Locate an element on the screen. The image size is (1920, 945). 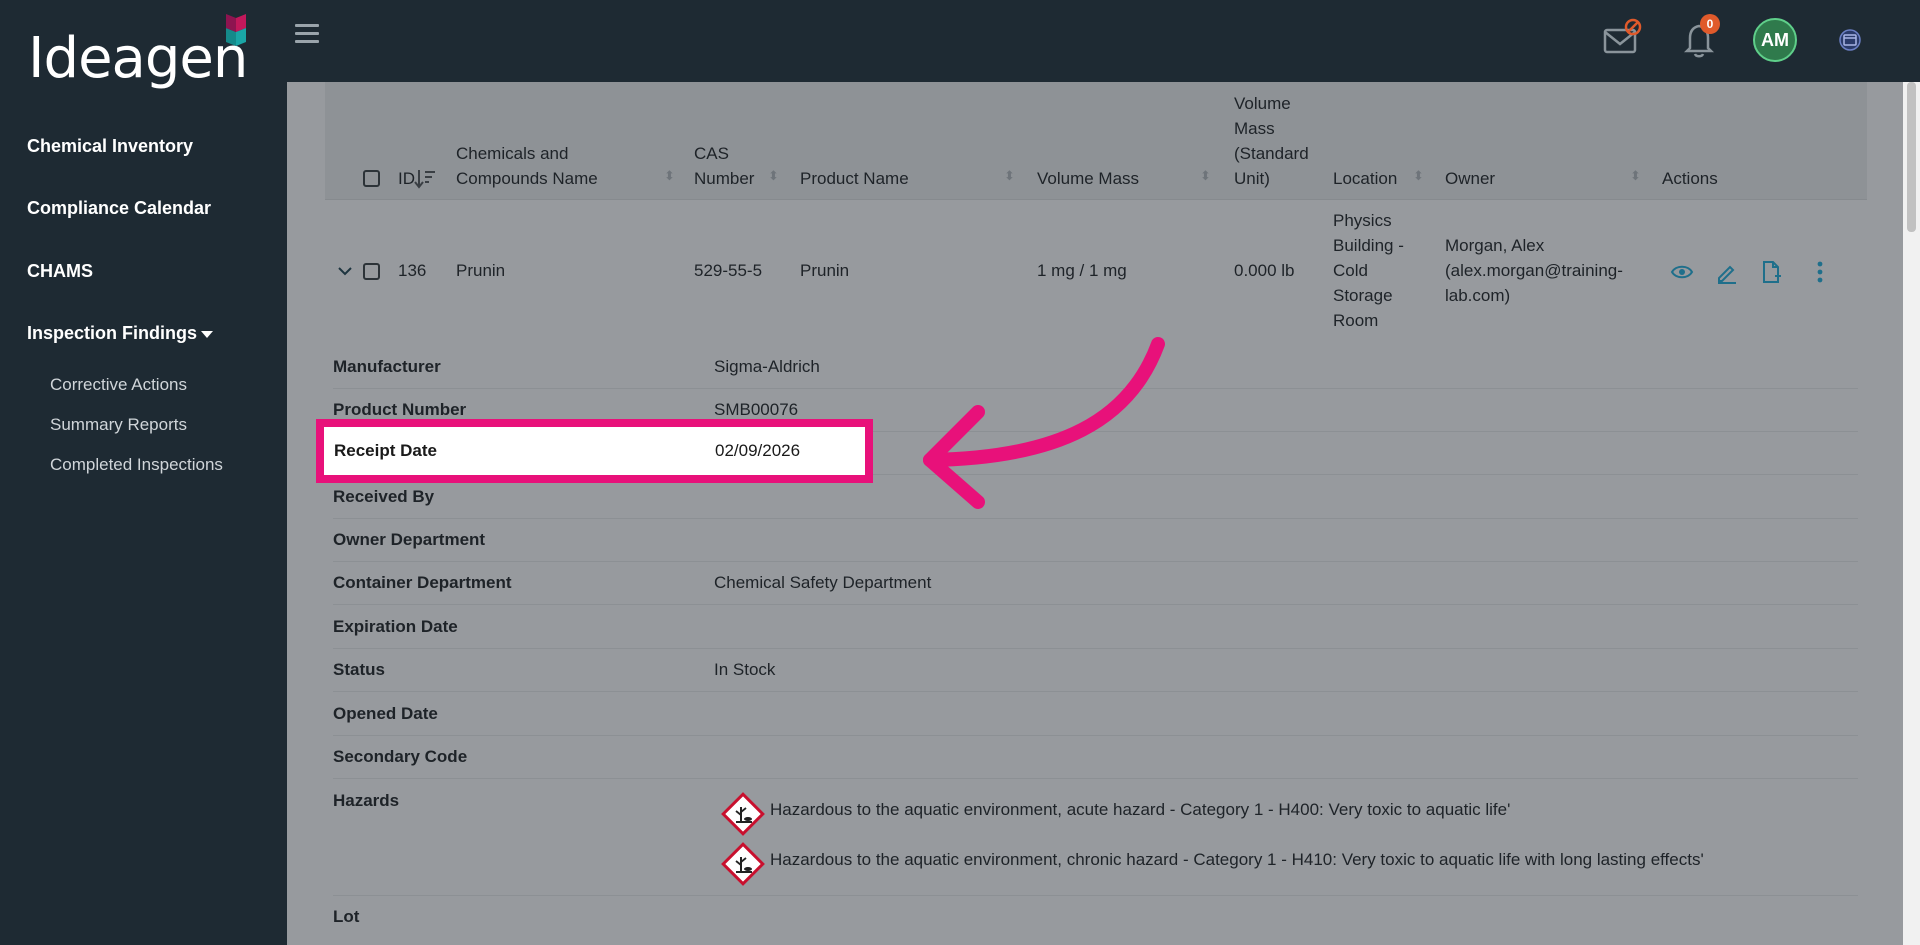
detail-value: SMB00076 is located at coordinates (756, 409).